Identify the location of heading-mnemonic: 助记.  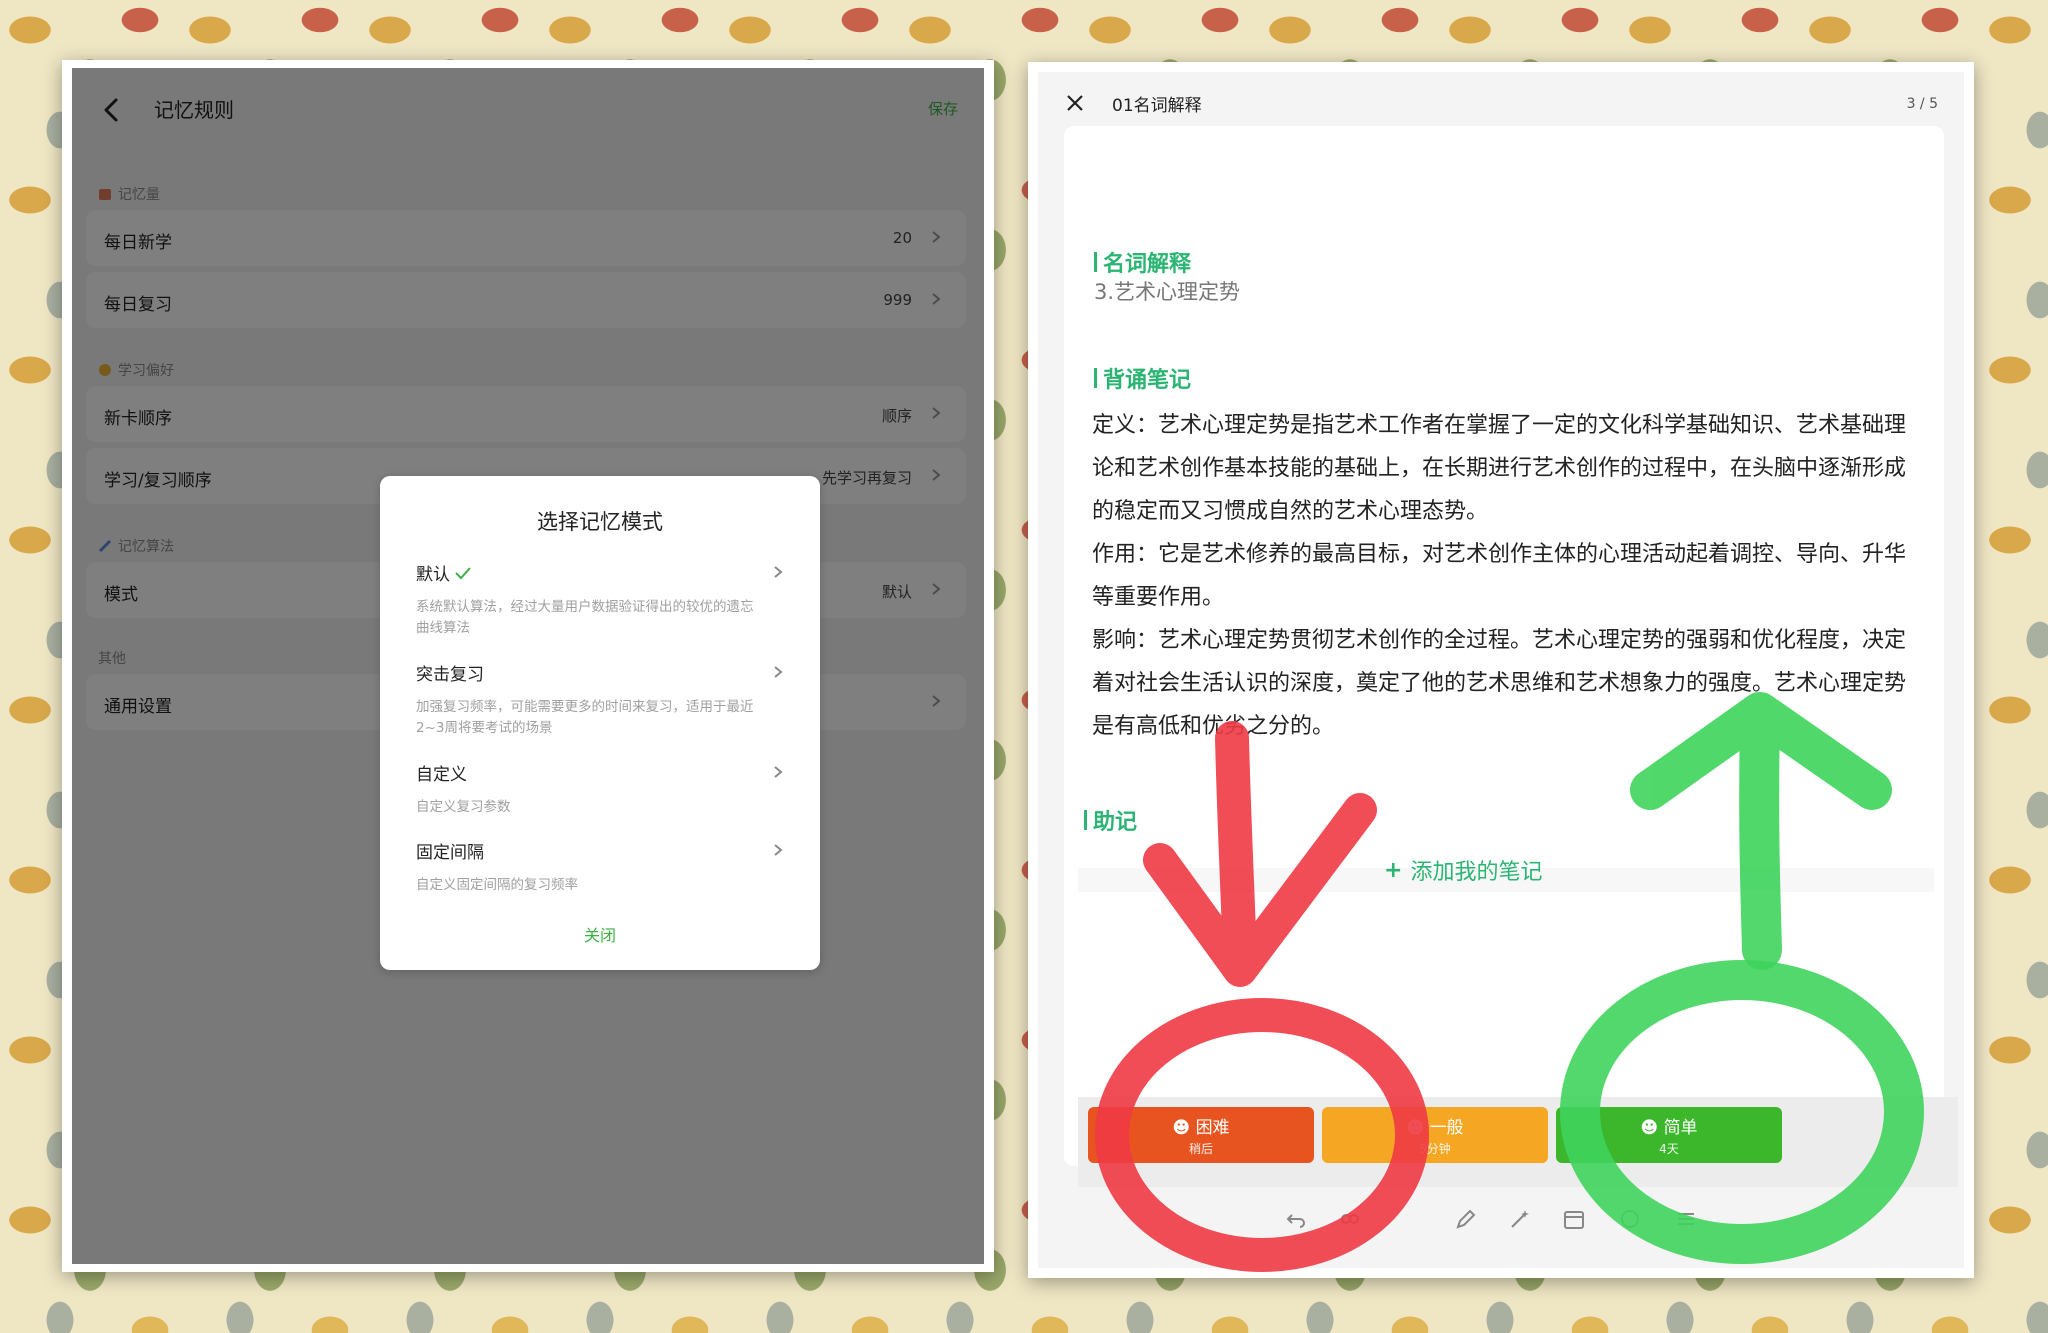
(1110, 820).